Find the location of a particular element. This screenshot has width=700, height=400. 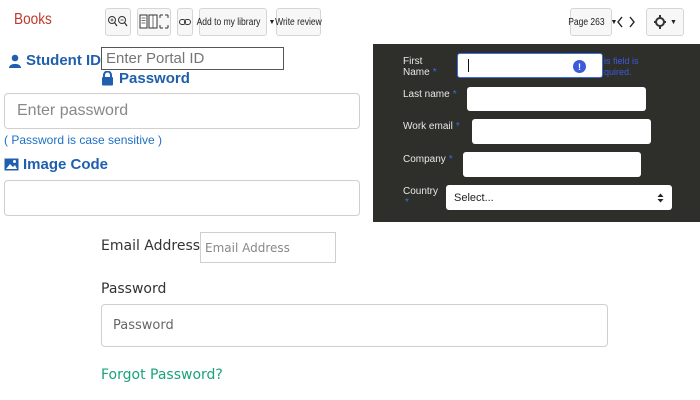

link-icon is located at coordinates (185, 22).